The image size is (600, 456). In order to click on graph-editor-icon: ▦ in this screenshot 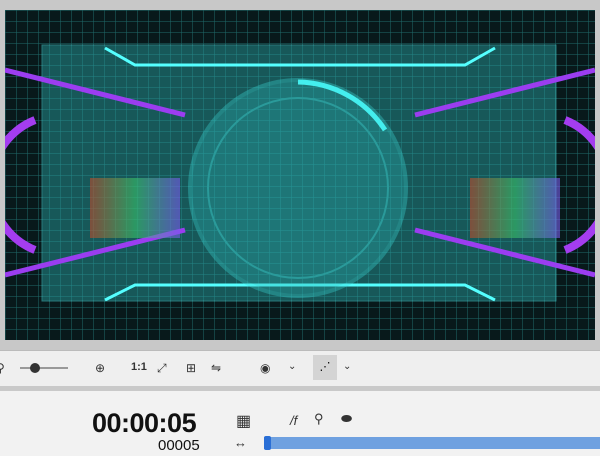, I will do `click(243, 421)`.